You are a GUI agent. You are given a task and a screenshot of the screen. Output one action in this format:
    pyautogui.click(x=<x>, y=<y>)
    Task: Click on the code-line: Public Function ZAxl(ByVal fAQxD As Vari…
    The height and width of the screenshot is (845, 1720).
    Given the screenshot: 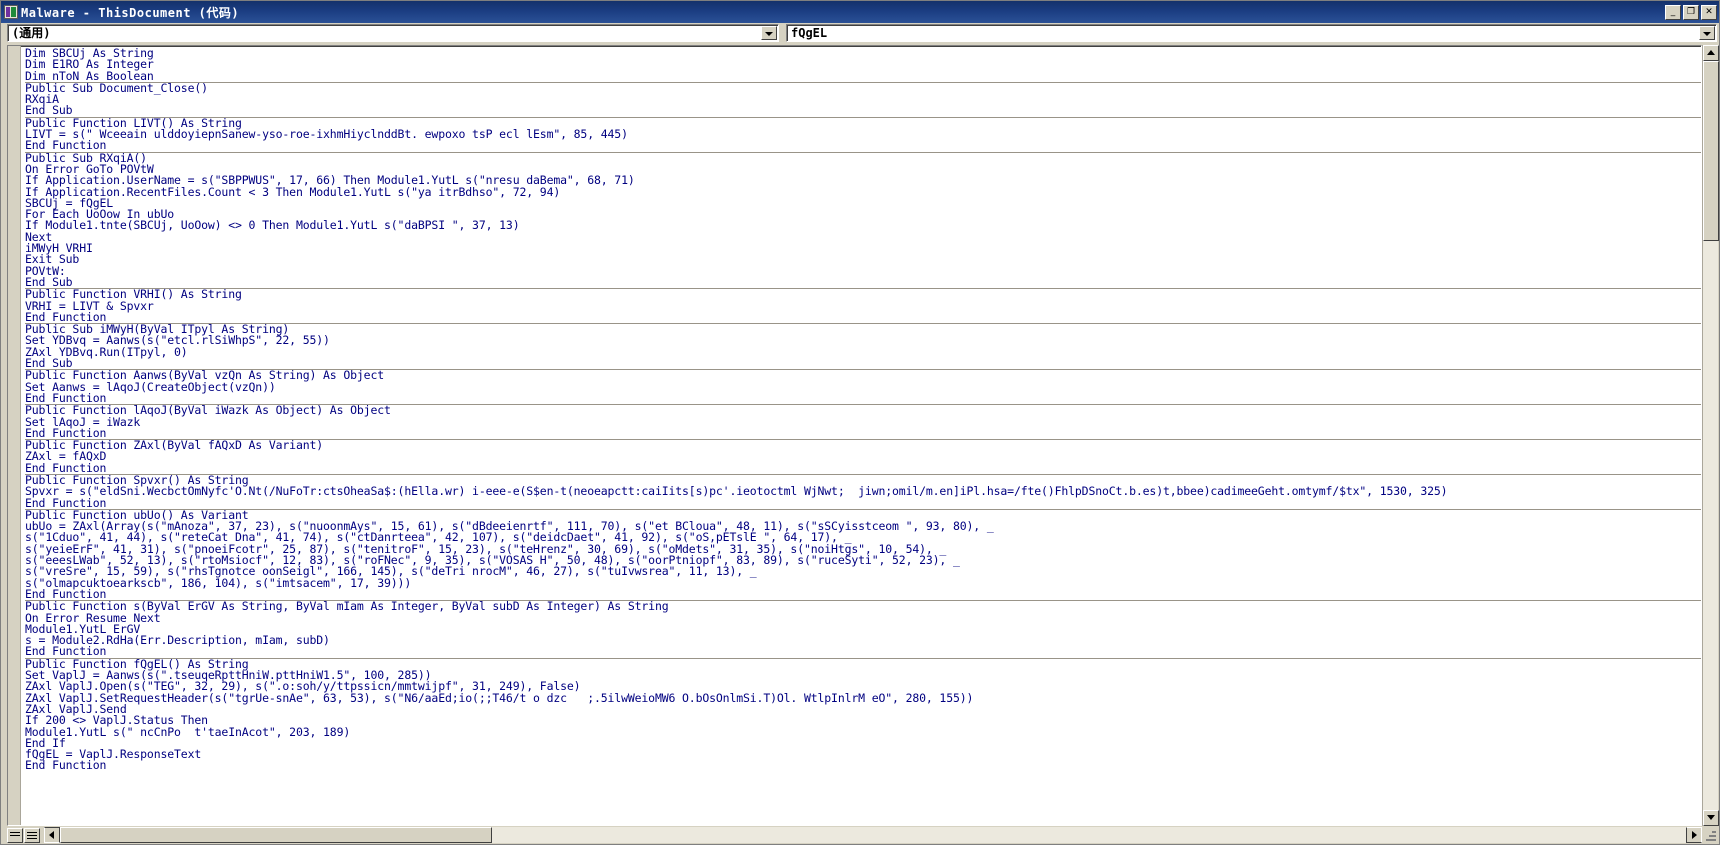 What is the action you would take?
    pyautogui.click(x=863, y=445)
    